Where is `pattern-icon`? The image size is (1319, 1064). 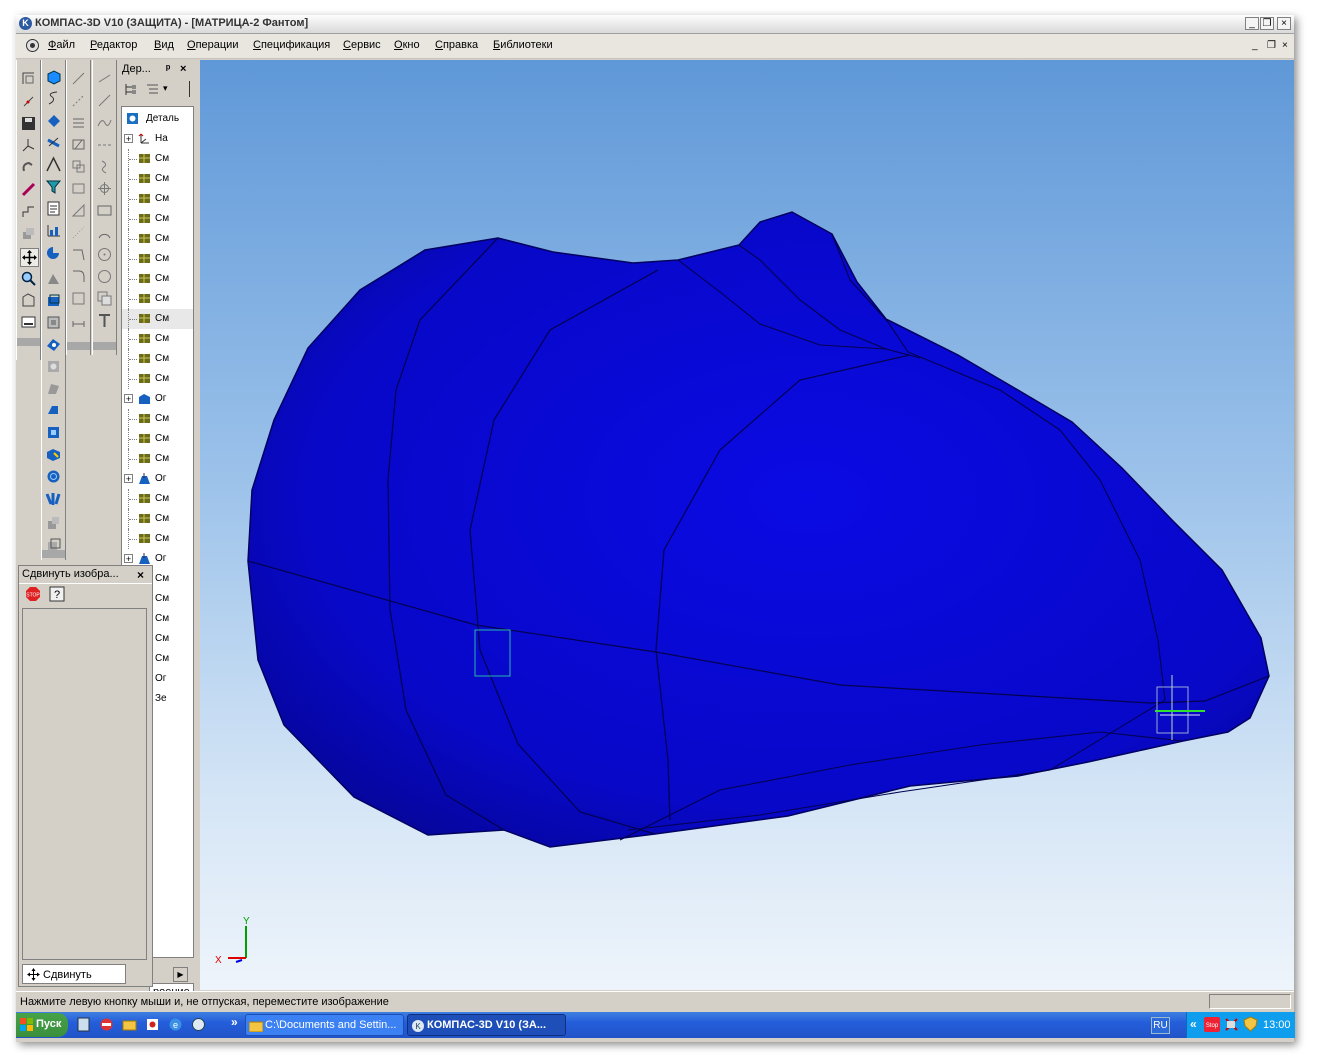 pattern-icon is located at coordinates (53, 322).